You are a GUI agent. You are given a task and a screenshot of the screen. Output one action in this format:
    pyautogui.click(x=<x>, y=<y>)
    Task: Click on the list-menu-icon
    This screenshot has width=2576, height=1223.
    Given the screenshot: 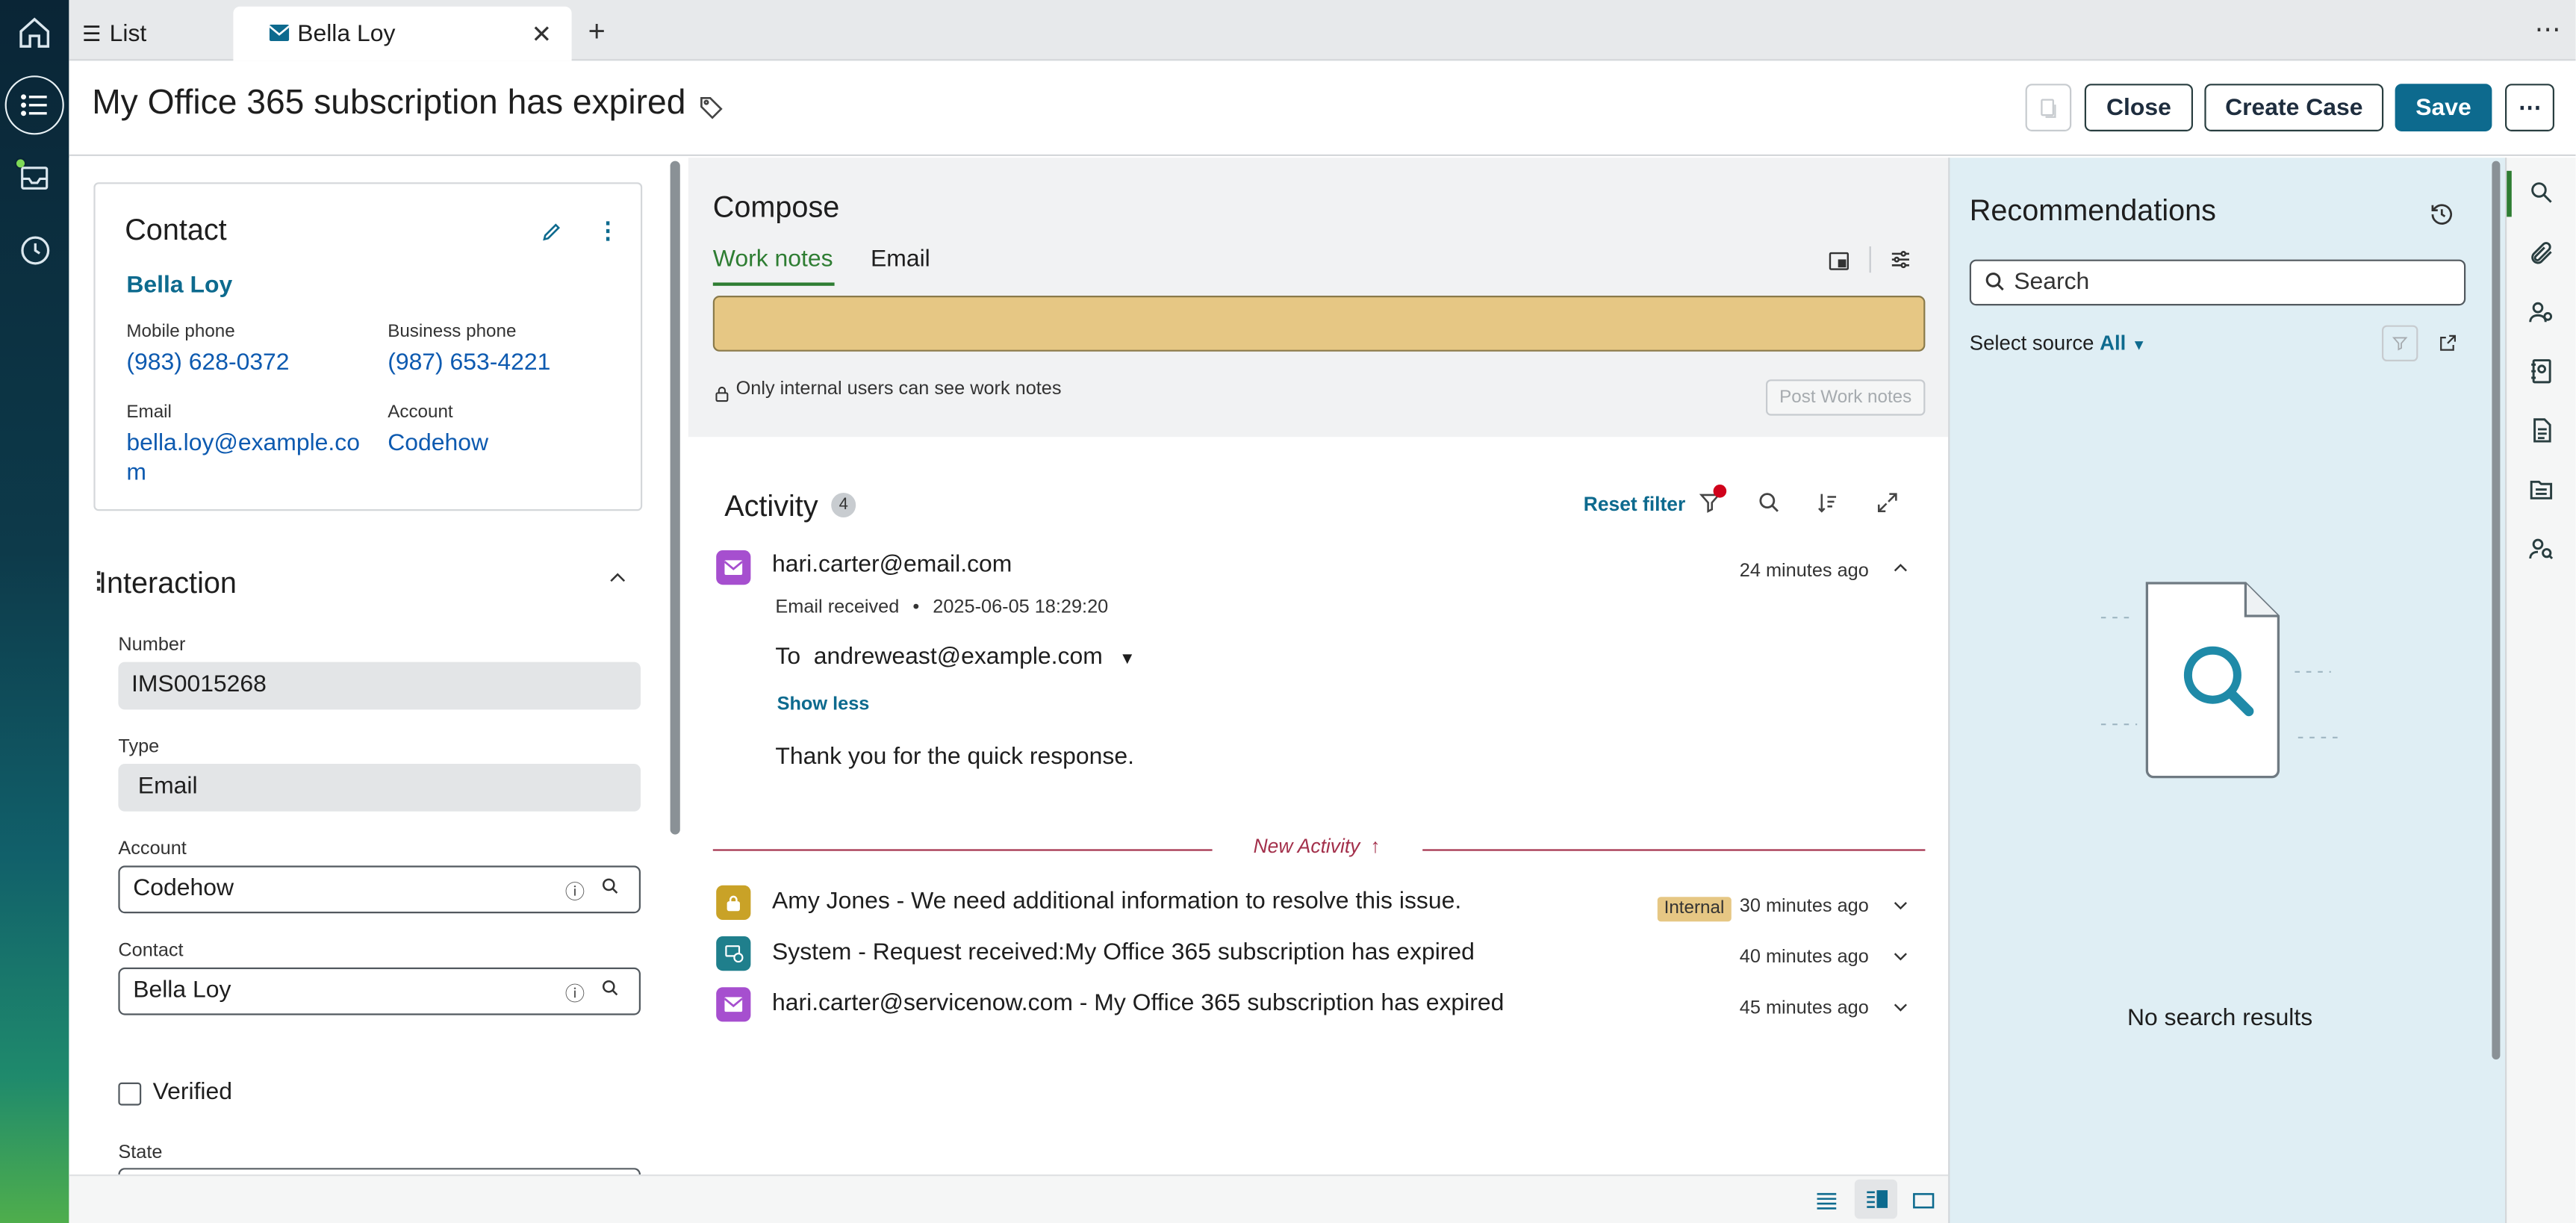 What is the action you would take?
    pyautogui.click(x=34, y=105)
    